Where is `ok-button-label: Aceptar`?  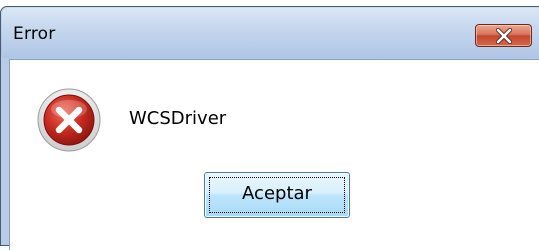
ok-button-label: Aceptar is located at coordinates (277, 193).